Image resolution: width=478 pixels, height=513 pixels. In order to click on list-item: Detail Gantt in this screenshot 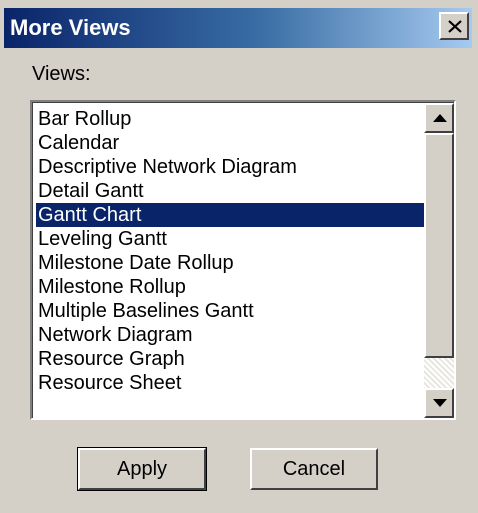, I will do `click(231, 191)`.